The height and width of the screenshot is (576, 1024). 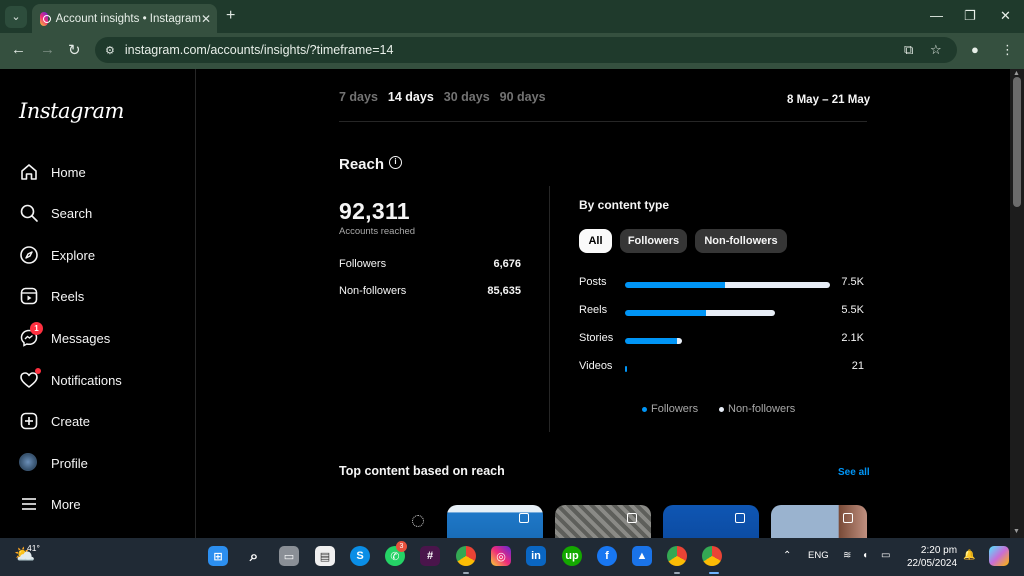 What do you see at coordinates (467, 97) in the screenshot?
I see `timeframe-30-days: 30 days` at bounding box center [467, 97].